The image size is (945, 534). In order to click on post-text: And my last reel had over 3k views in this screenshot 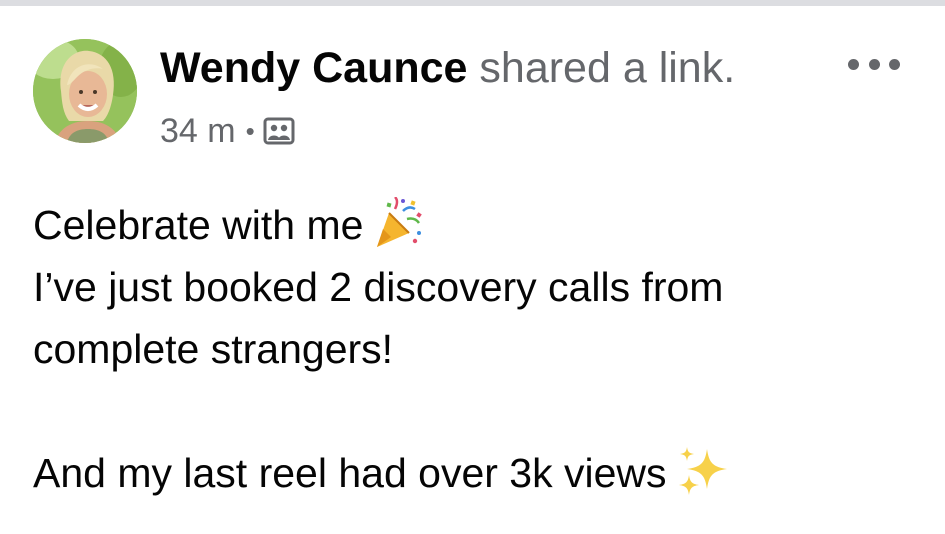, I will do `click(350, 473)`.